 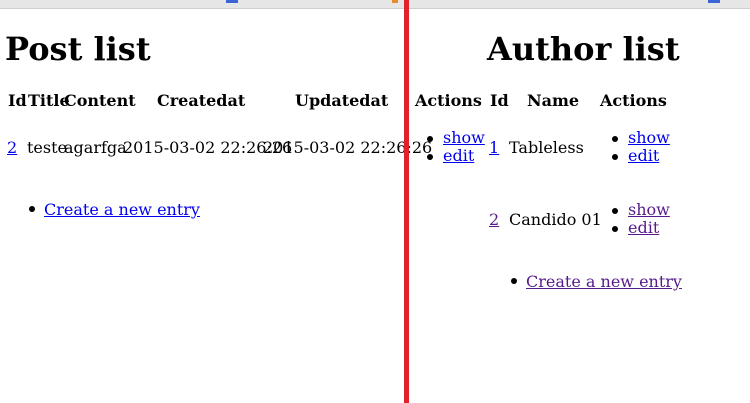 What do you see at coordinates (546, 147) in the screenshot?
I see `author-name-cell: Tableless` at bounding box center [546, 147].